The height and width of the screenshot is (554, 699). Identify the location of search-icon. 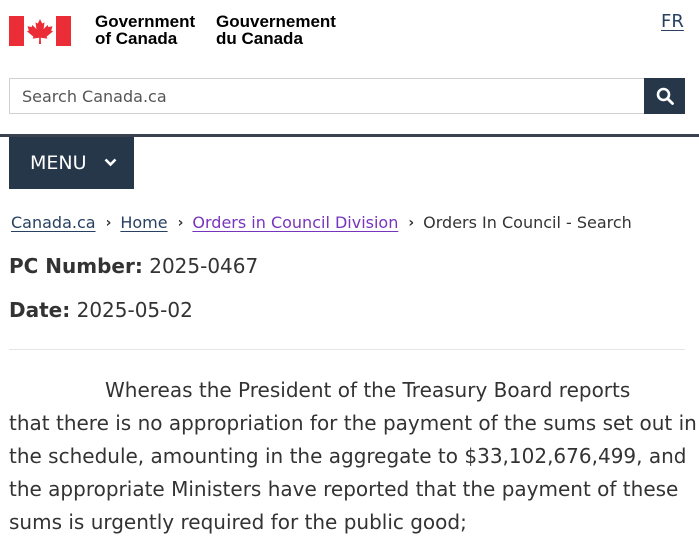
(665, 96).